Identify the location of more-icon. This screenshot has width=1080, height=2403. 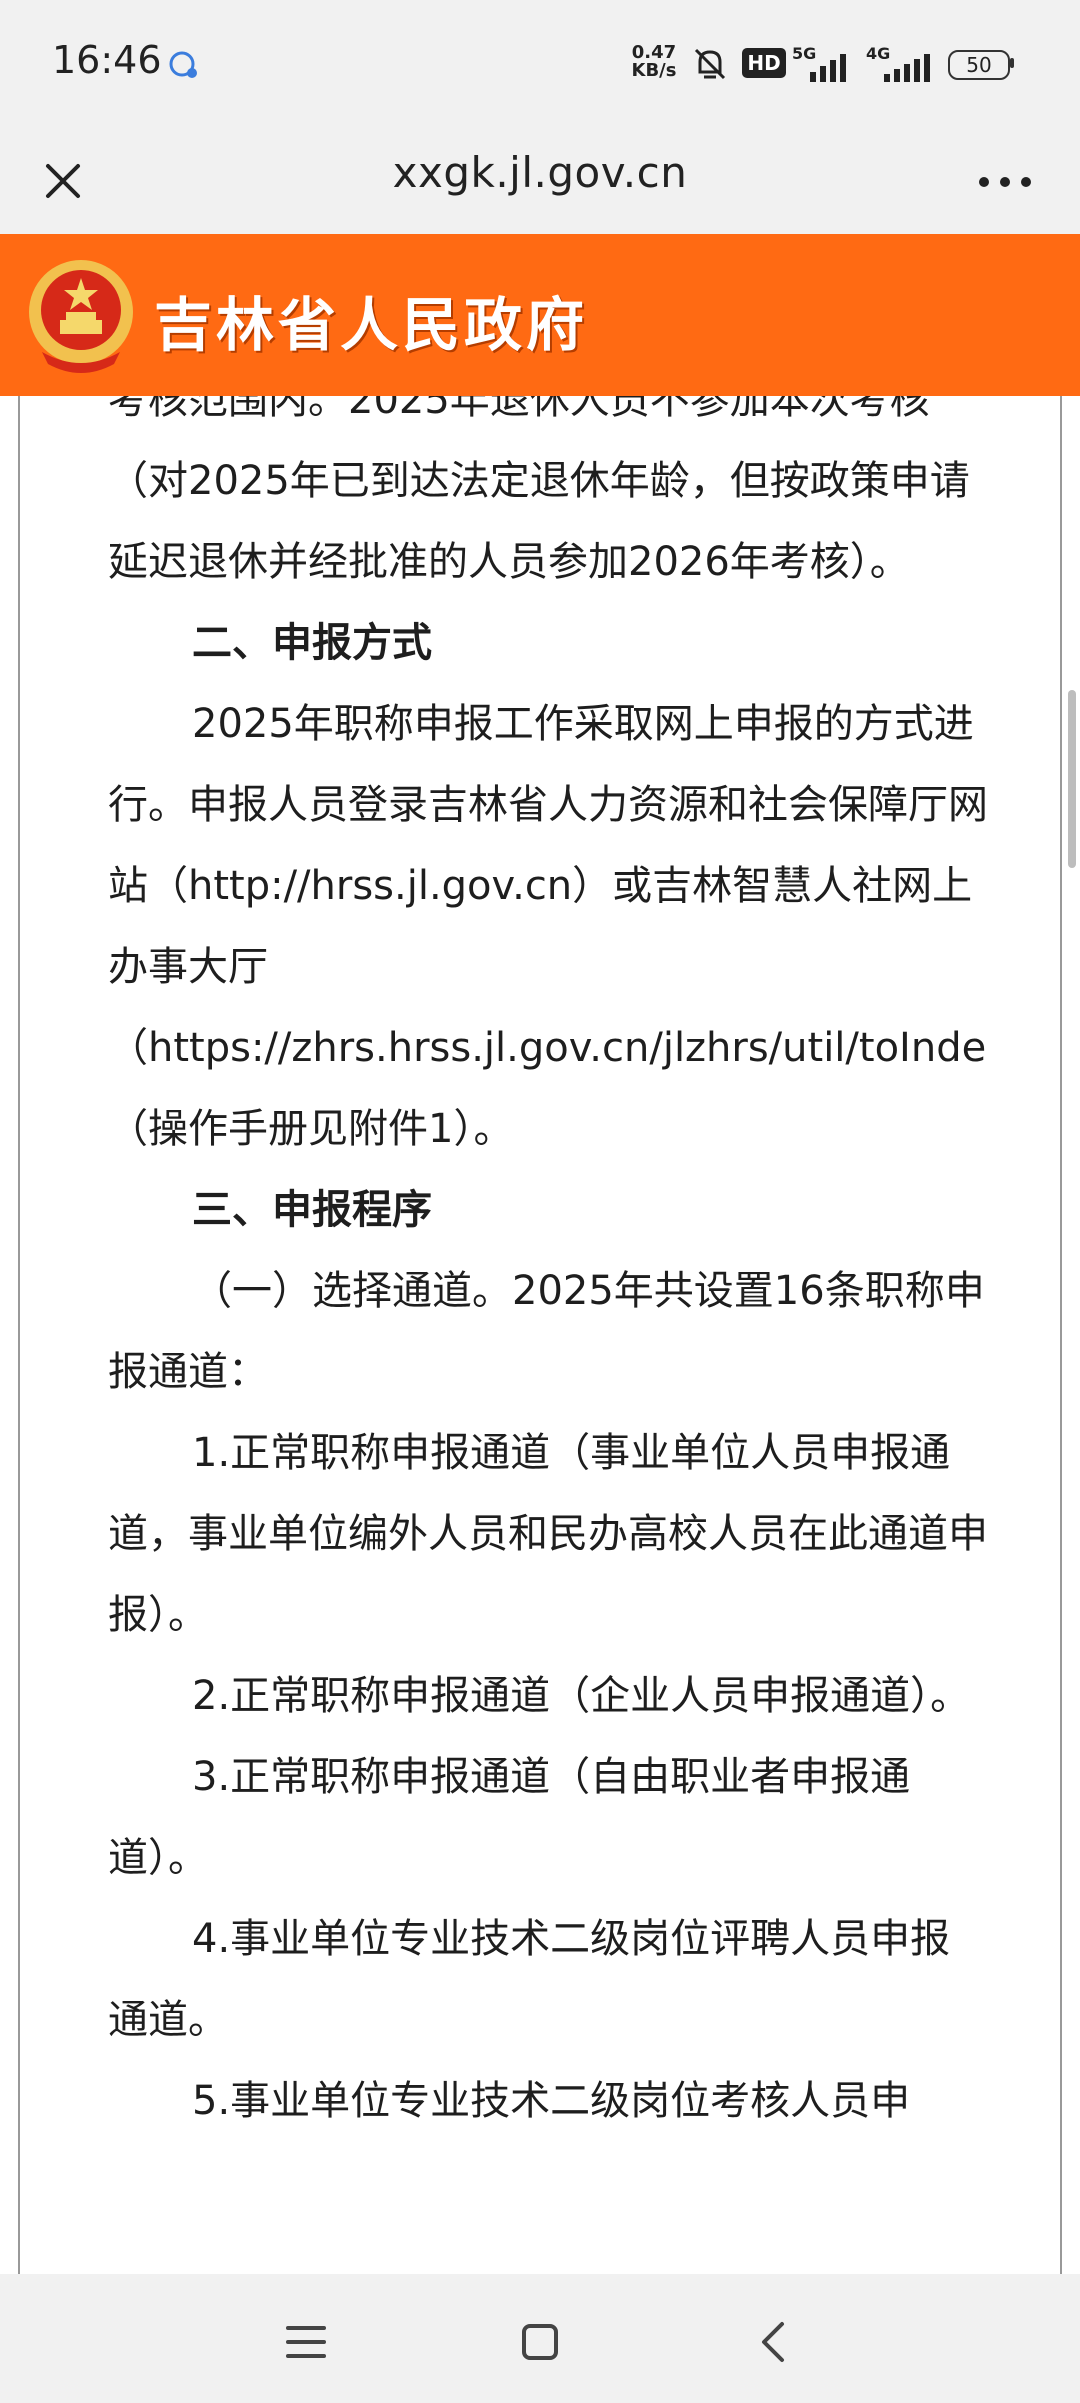
(1005, 182).